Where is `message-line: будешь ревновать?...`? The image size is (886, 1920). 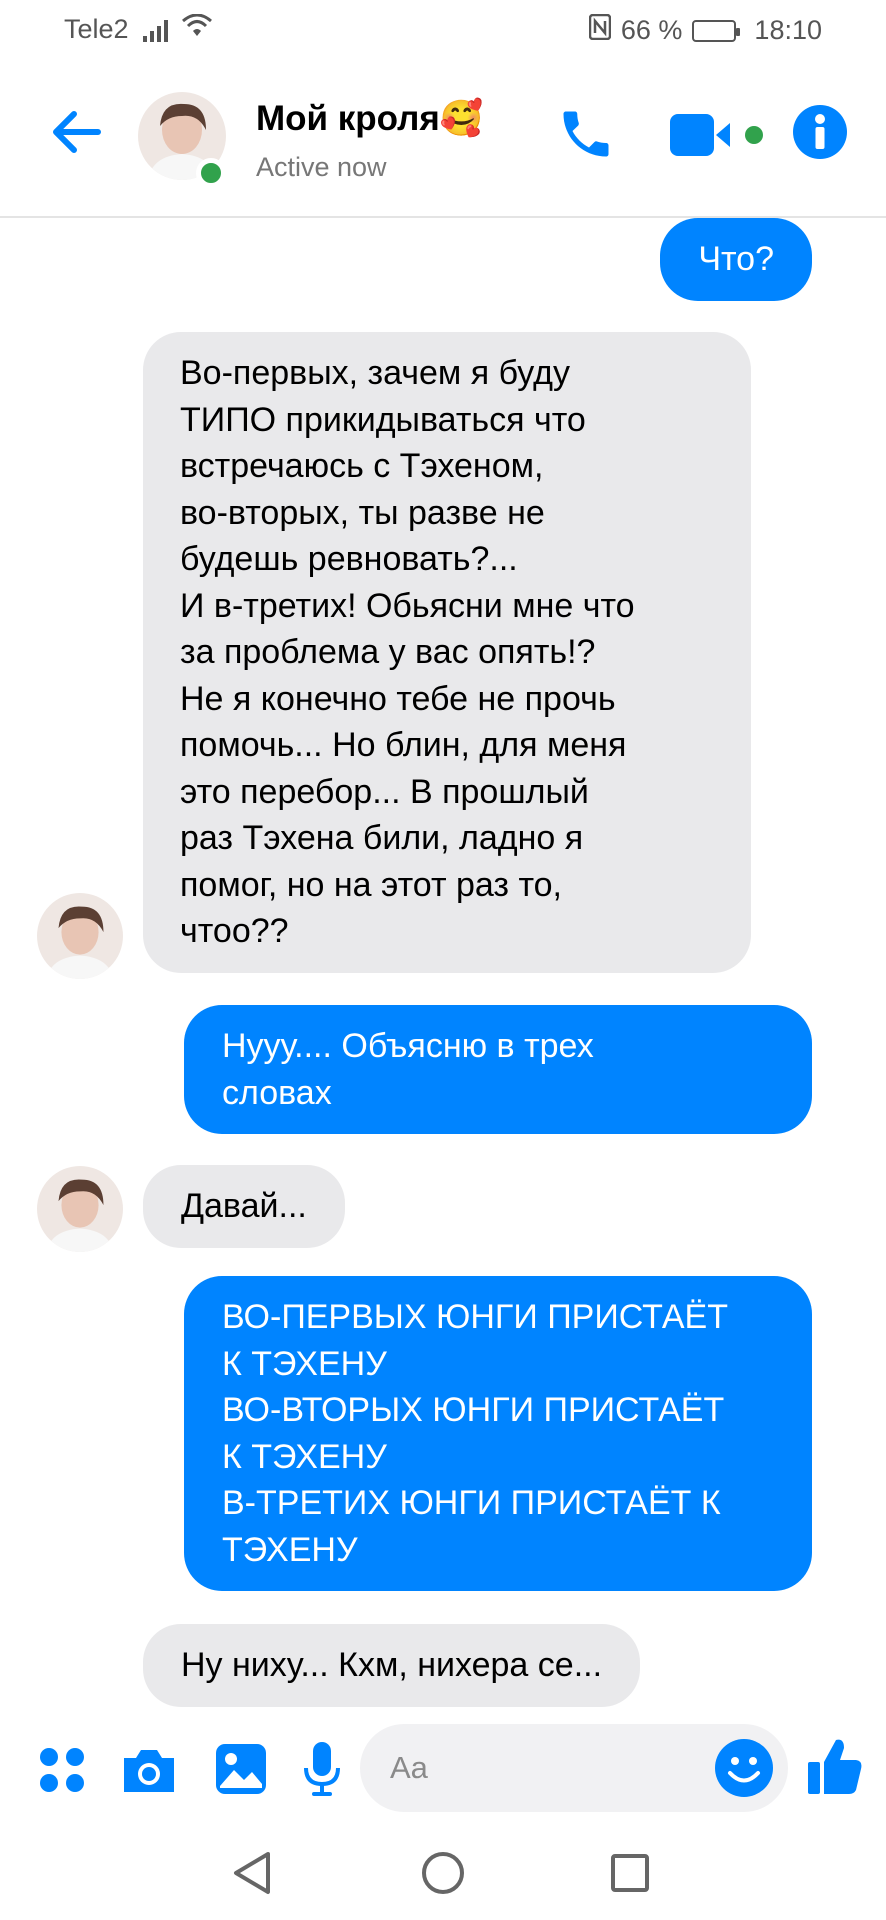
message-line: будешь ревновать?... is located at coordinates (349, 559).